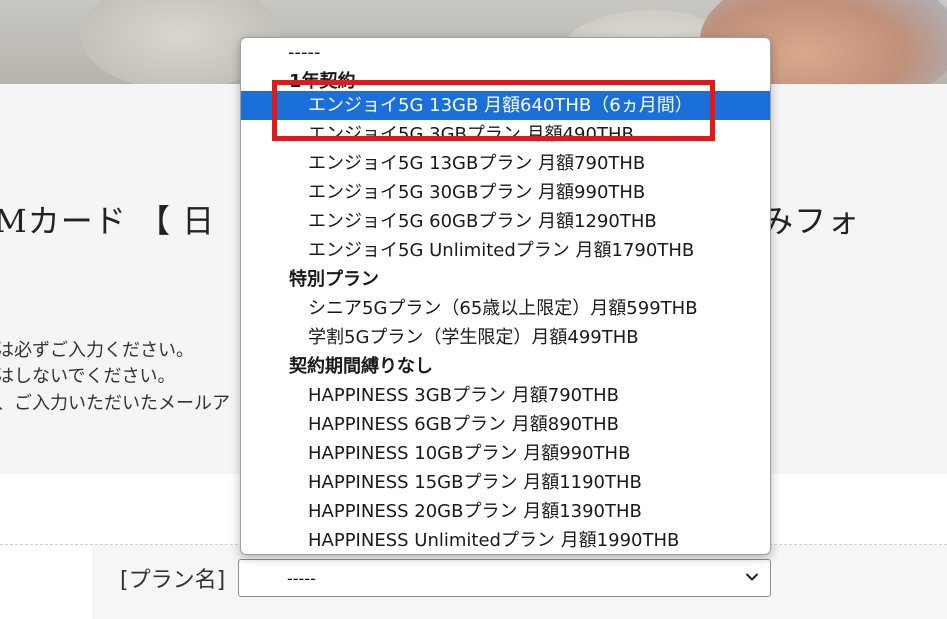 This screenshot has height=619, width=947. I want to click on optgroup-no-contract: 契約期間縛りなし, so click(361, 366).